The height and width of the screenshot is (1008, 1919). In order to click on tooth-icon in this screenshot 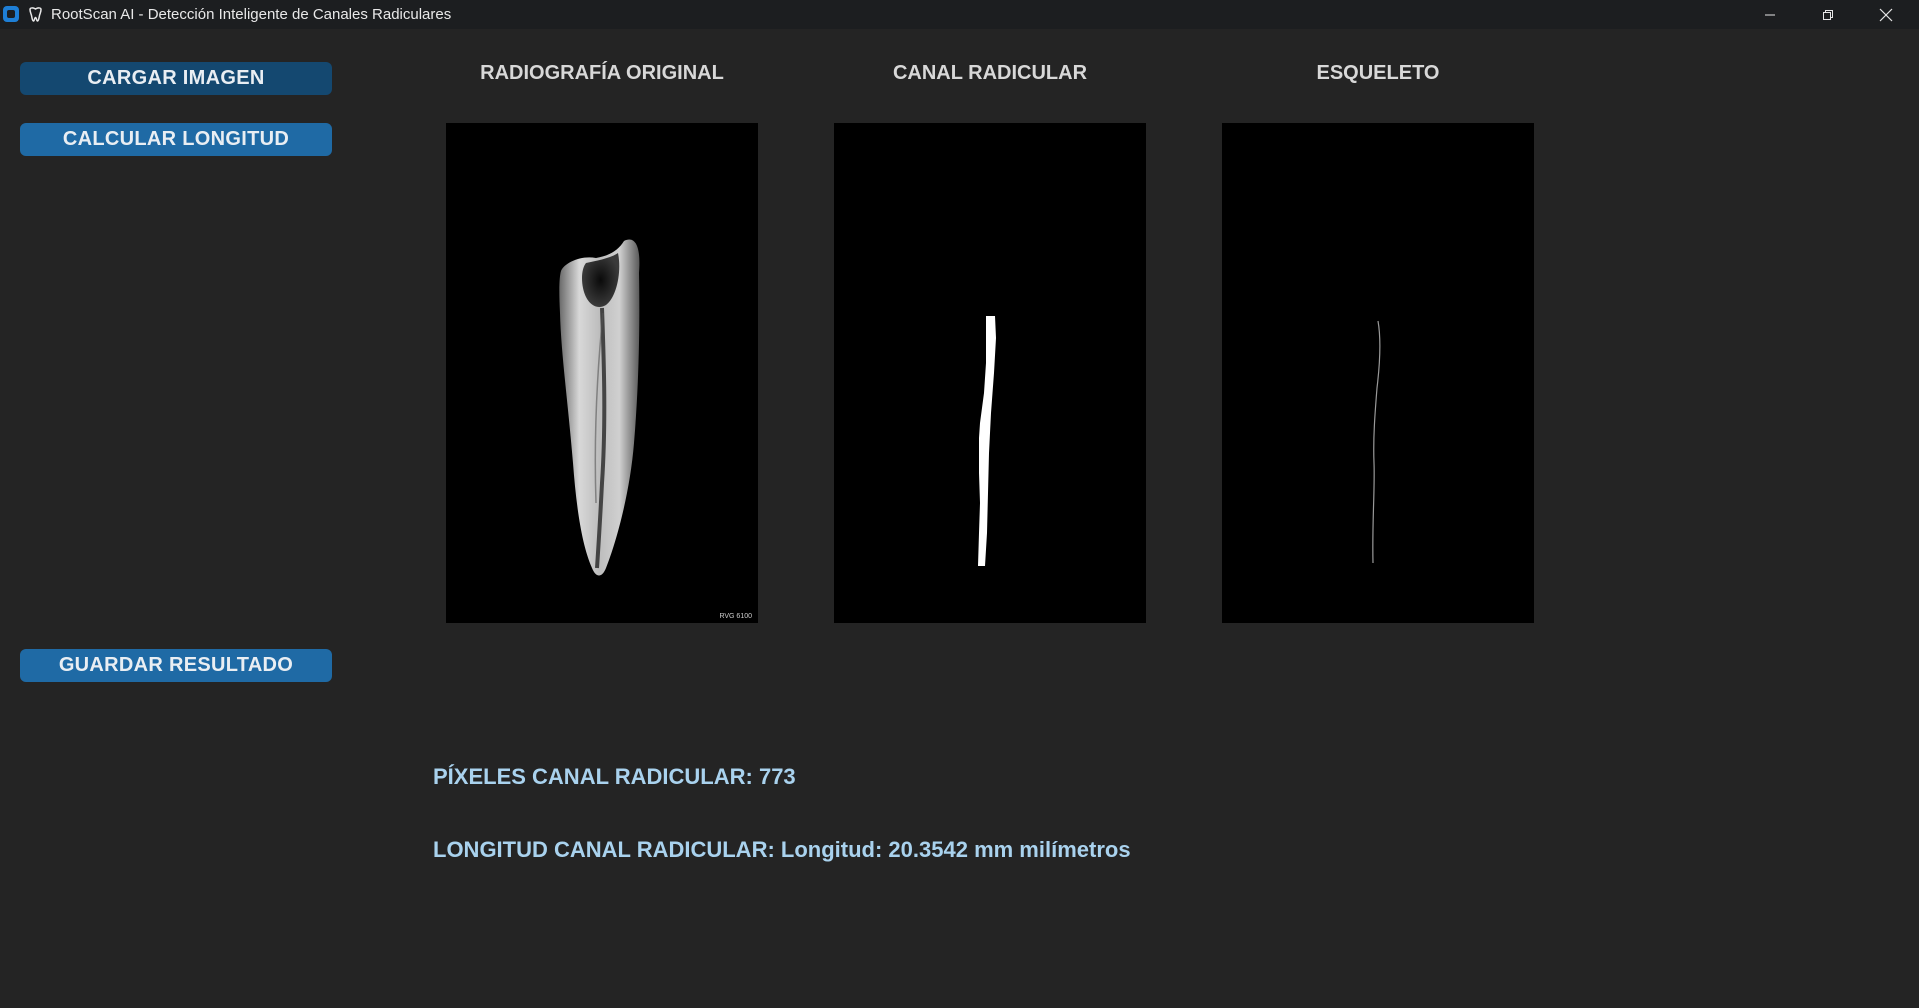, I will do `click(35, 14)`.